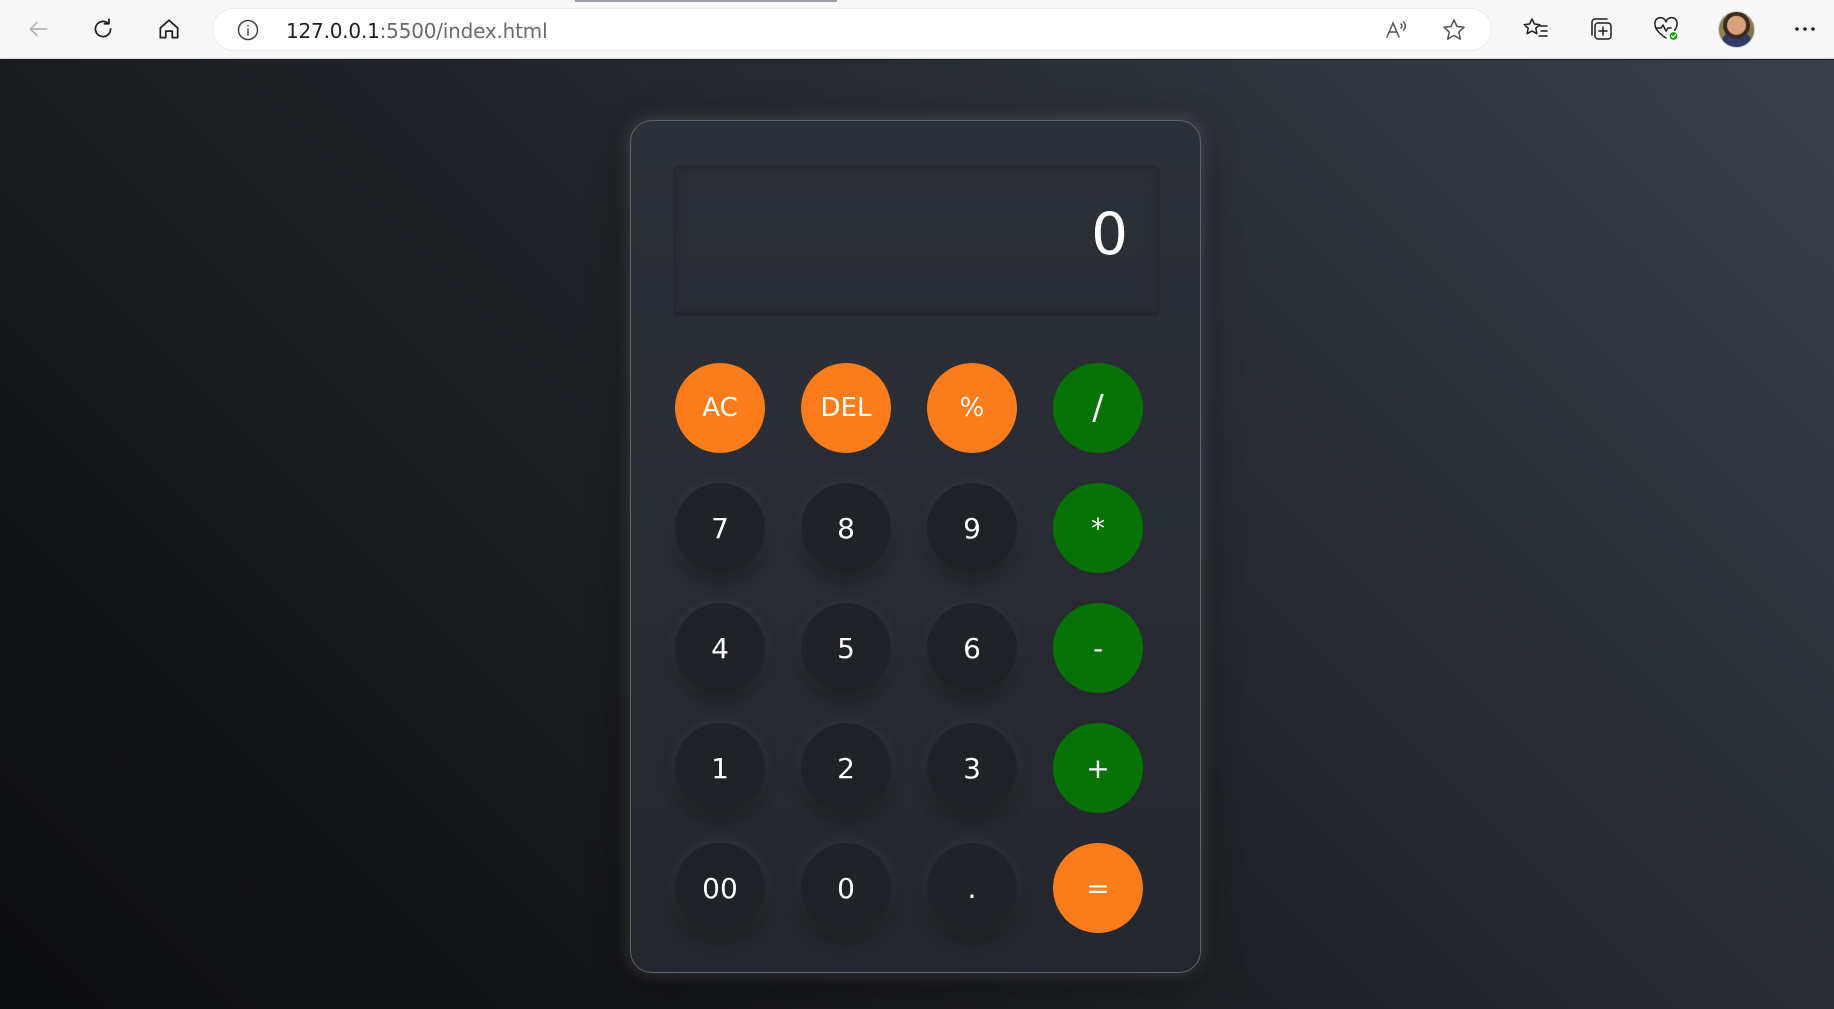 This screenshot has height=1009, width=1834. I want to click on url-path: :5500/index.html, so click(463, 31).